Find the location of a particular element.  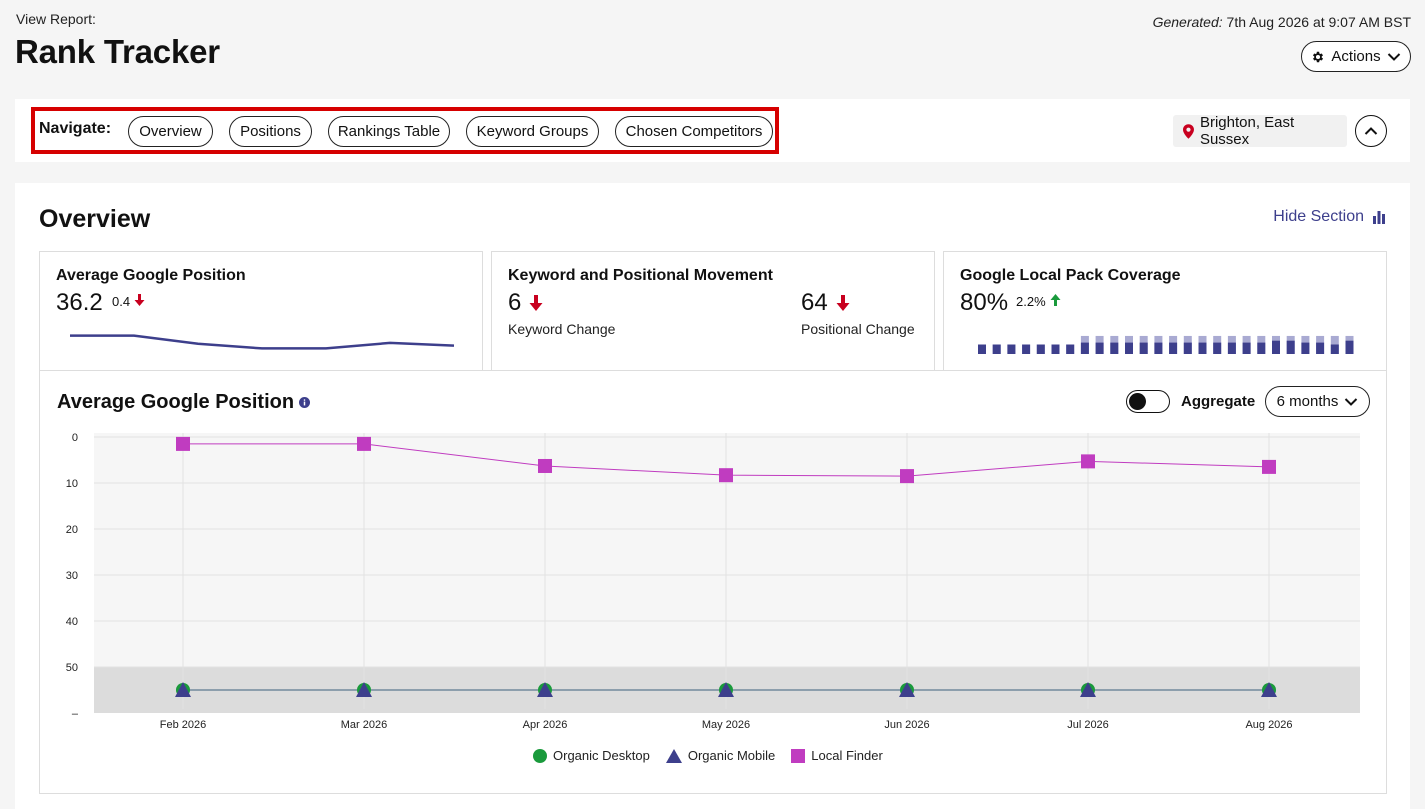

section-title: Overview is located at coordinates (95, 219).